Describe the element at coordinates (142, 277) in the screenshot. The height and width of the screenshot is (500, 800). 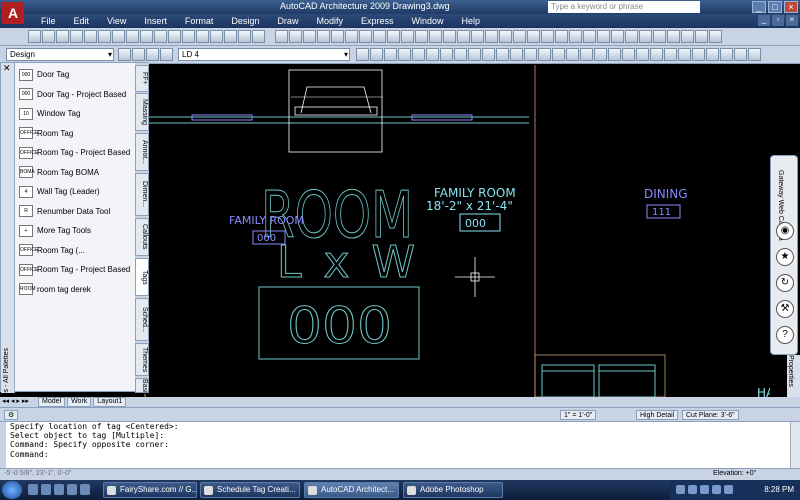
I see `palette-tab: Tags` at that location.